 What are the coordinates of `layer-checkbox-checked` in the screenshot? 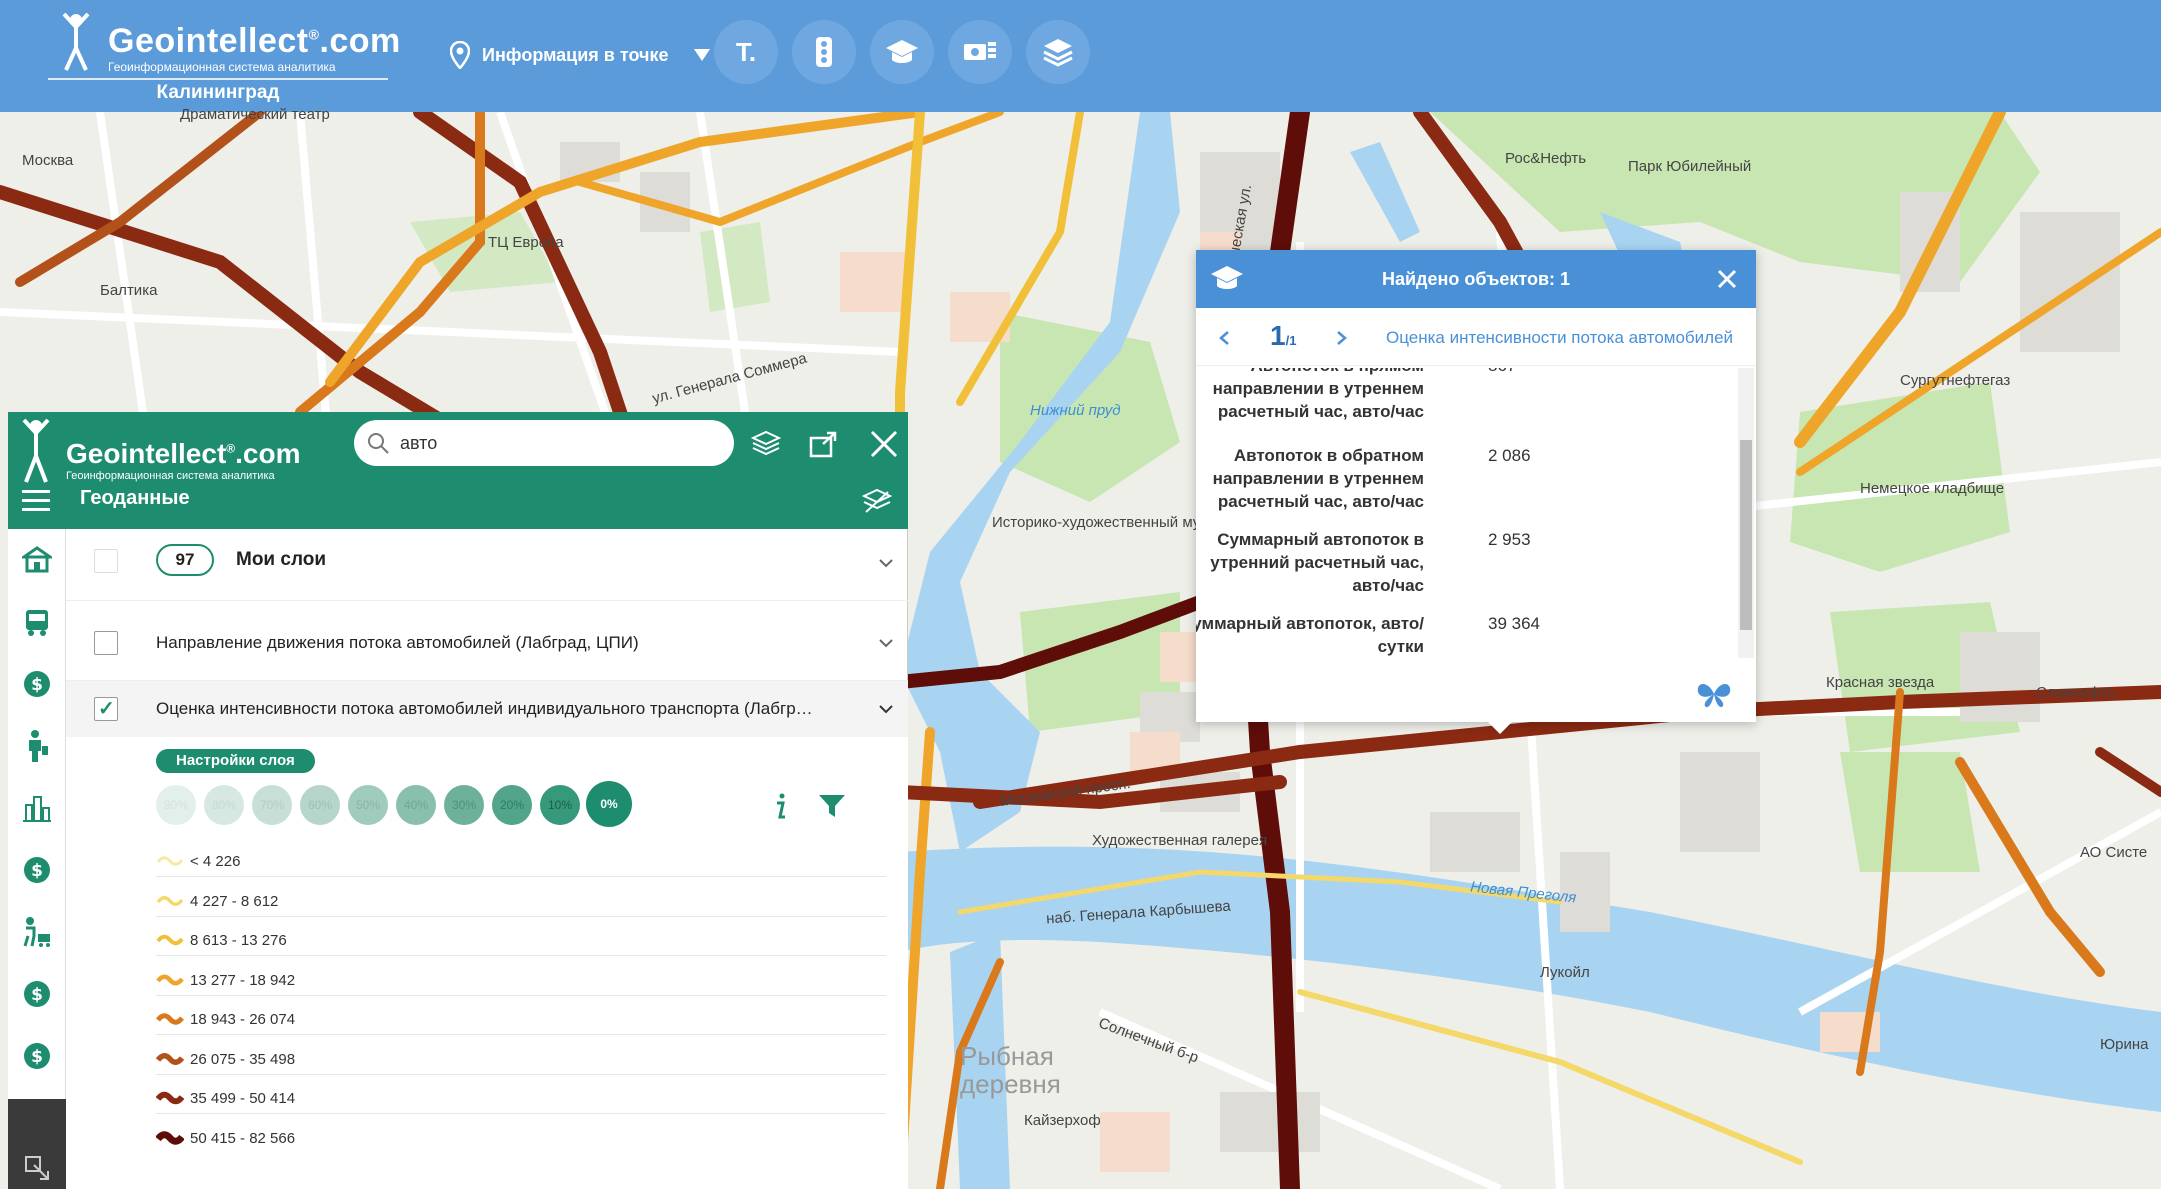 It's located at (106, 708).